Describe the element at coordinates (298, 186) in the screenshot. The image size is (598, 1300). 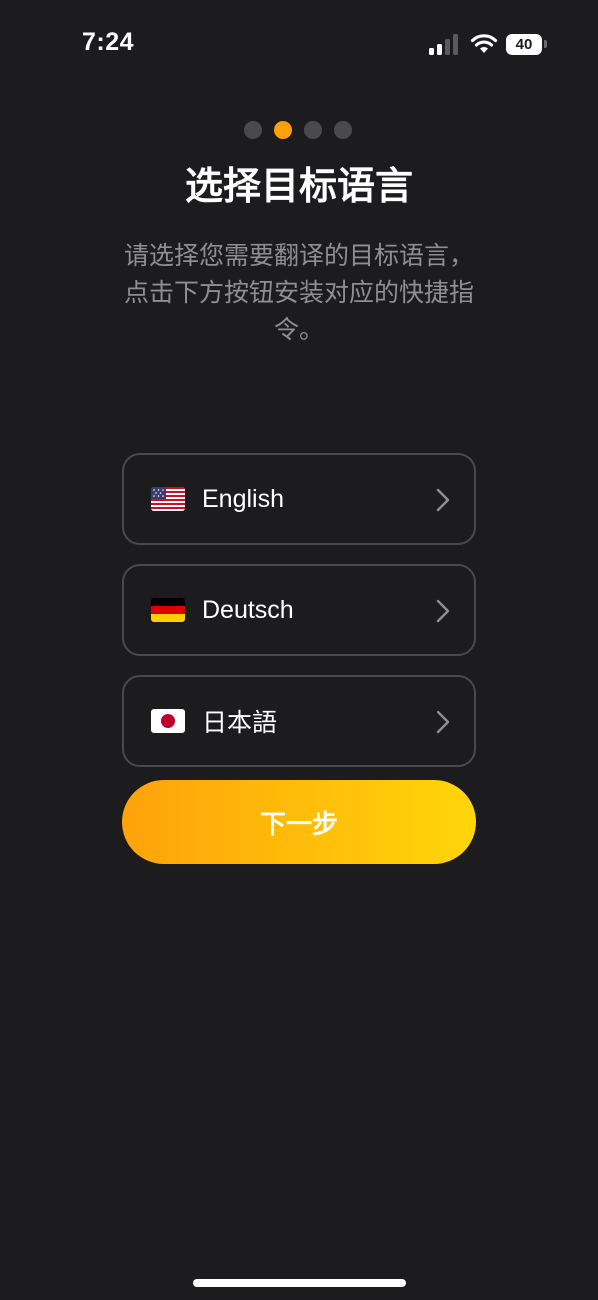
I see `page-title: 选择目标语言` at that location.